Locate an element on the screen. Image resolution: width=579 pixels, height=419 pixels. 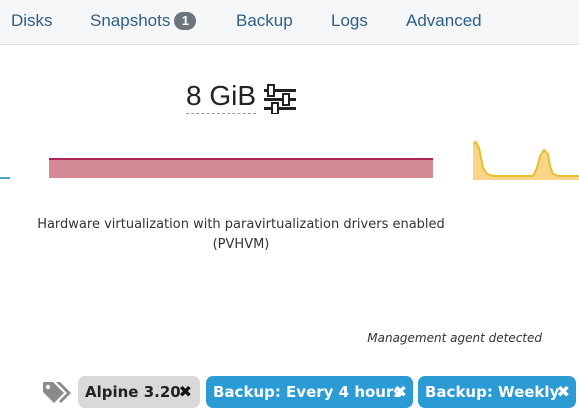
tab-disks: Disks is located at coordinates (32, 21).